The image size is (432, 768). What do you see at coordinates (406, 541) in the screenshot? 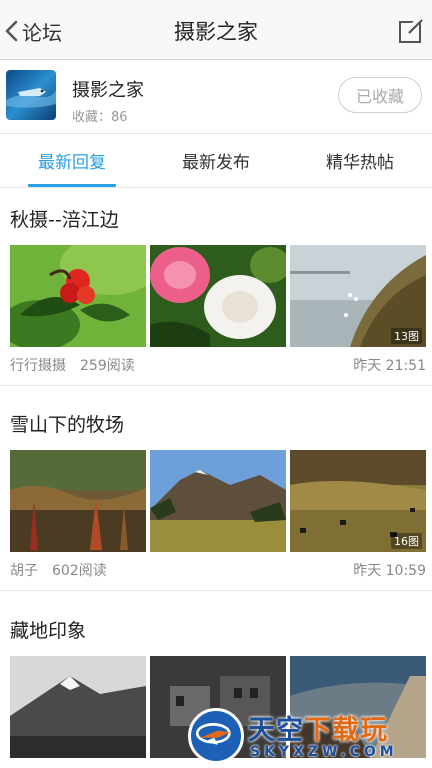
I see `image-count-badge: 16图` at bounding box center [406, 541].